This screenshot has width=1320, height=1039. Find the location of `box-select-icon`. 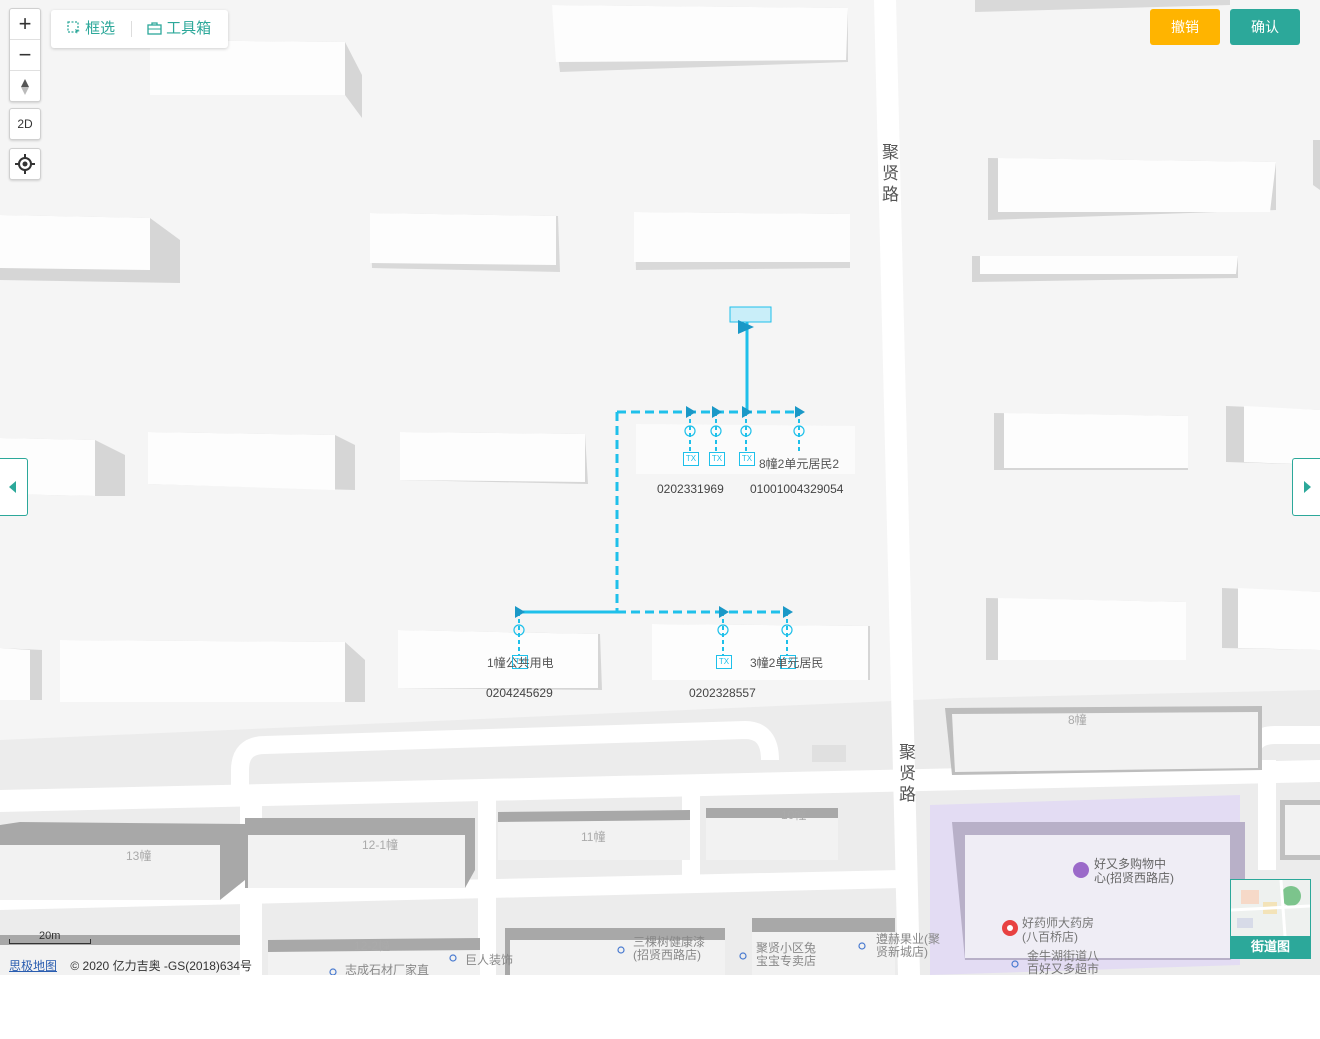

box-select-icon is located at coordinates (73, 27).